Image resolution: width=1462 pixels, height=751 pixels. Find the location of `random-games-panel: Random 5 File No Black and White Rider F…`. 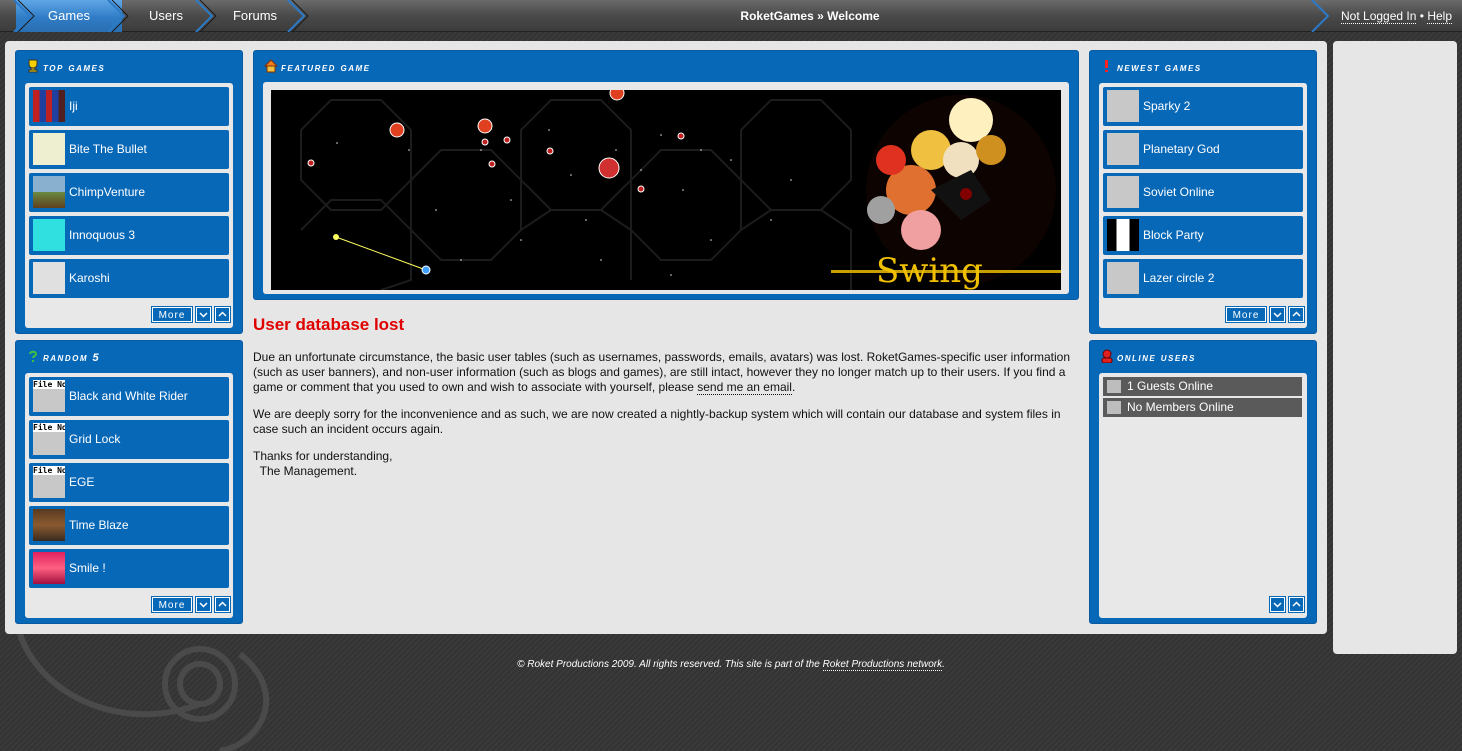

random-games-panel: Random 5 File No Black and White Rider F… is located at coordinates (129, 482).